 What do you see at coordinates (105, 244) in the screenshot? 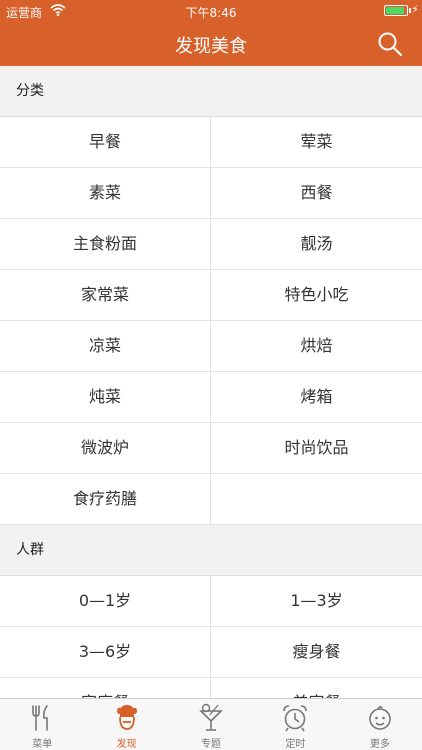
I see `category-cell: 主食粉面` at bounding box center [105, 244].